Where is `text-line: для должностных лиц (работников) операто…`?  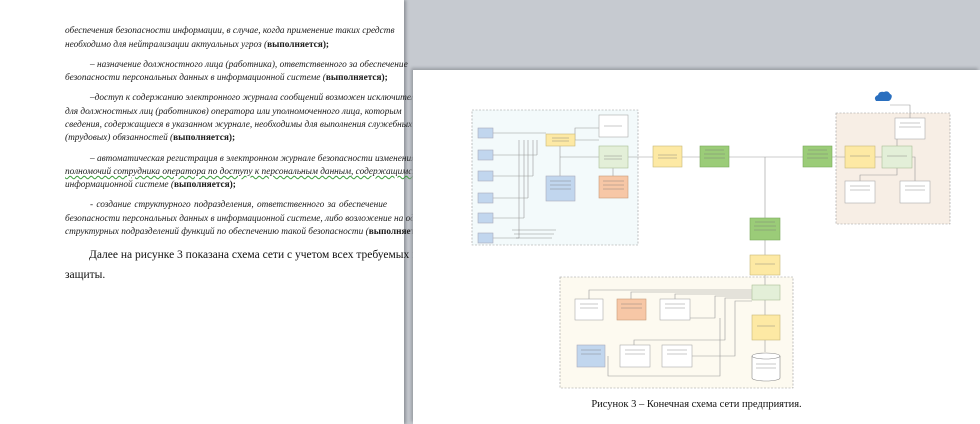 text-line: для должностных лиц (работников) операто… is located at coordinates (233, 112).